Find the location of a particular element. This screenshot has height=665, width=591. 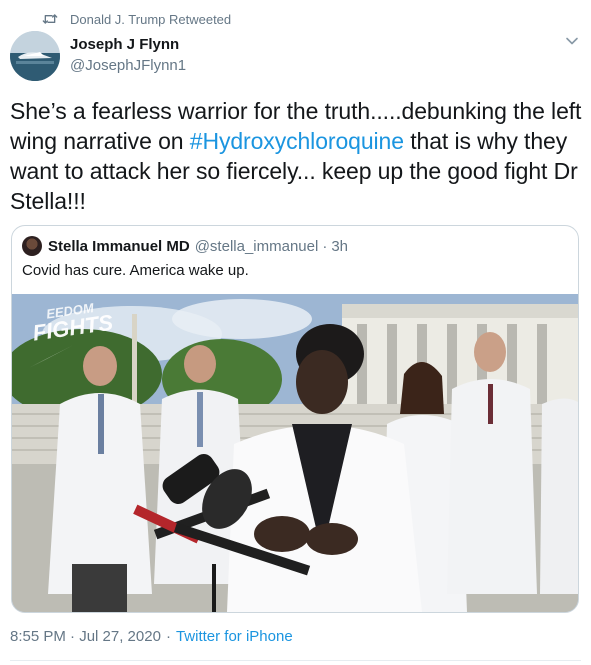

tweet-menu-button is located at coordinates (572, 43).